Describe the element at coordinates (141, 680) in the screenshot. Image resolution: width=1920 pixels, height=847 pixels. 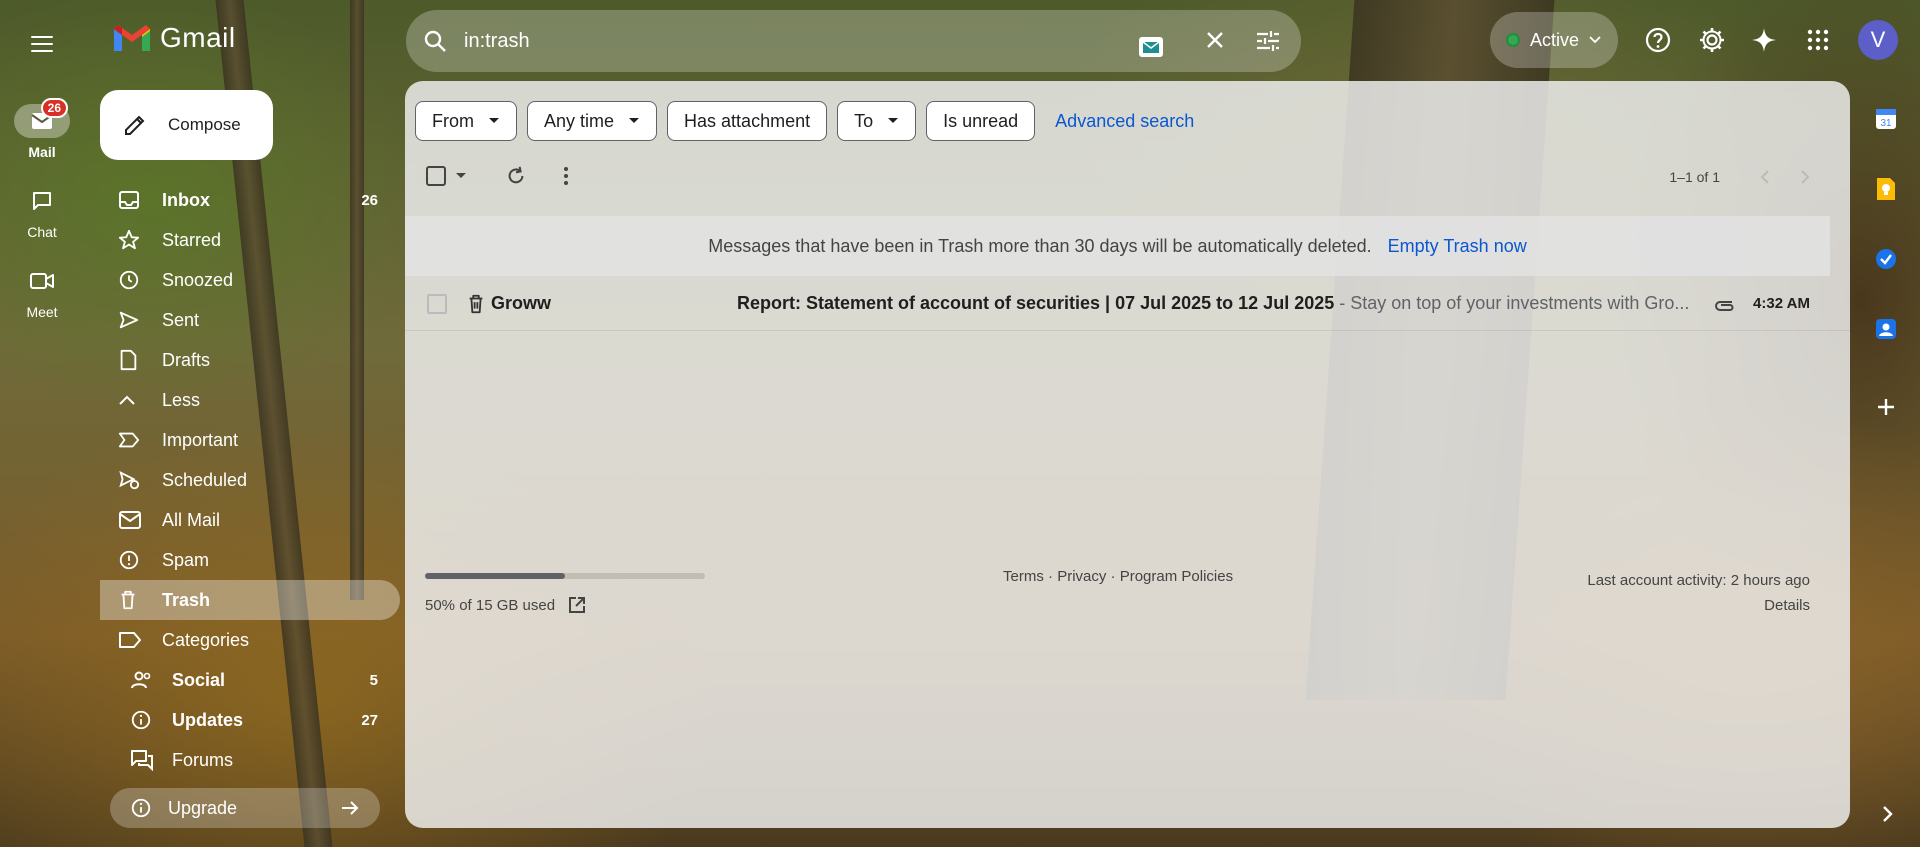
I see `people-icon` at that location.